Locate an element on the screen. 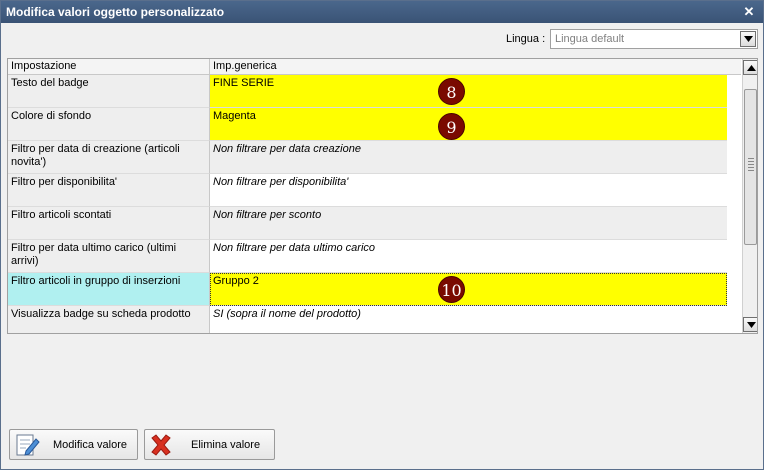  grid-header: Impostazione Imp.generica is located at coordinates (374, 67).